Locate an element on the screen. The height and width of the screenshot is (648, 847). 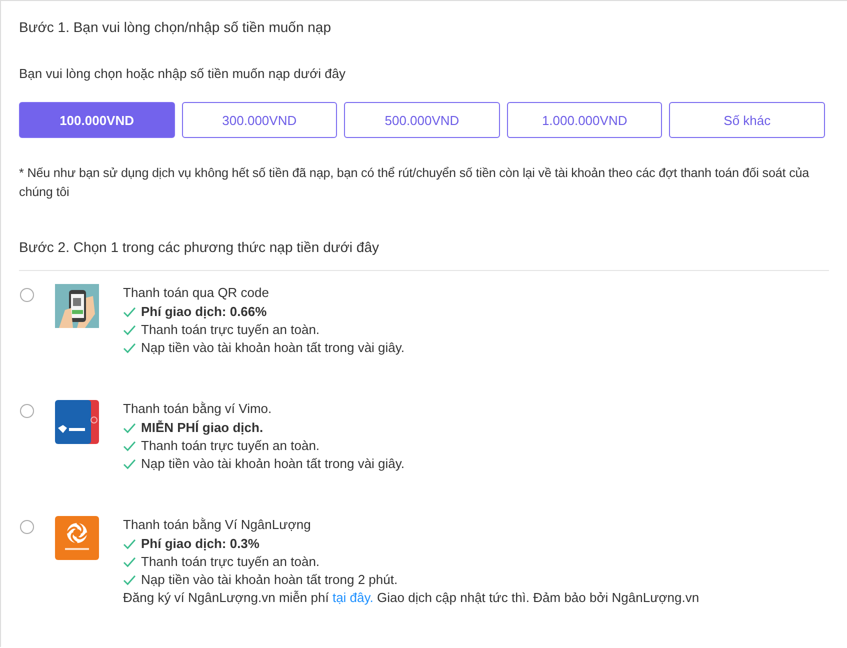
note-text: Đăng ký ví NgânLượng.vn miễn phí tại đây. Giao dịch cập nhật tức thì. Đảm bảo bởi NgânLượng.vn is located at coordinates (411, 598).